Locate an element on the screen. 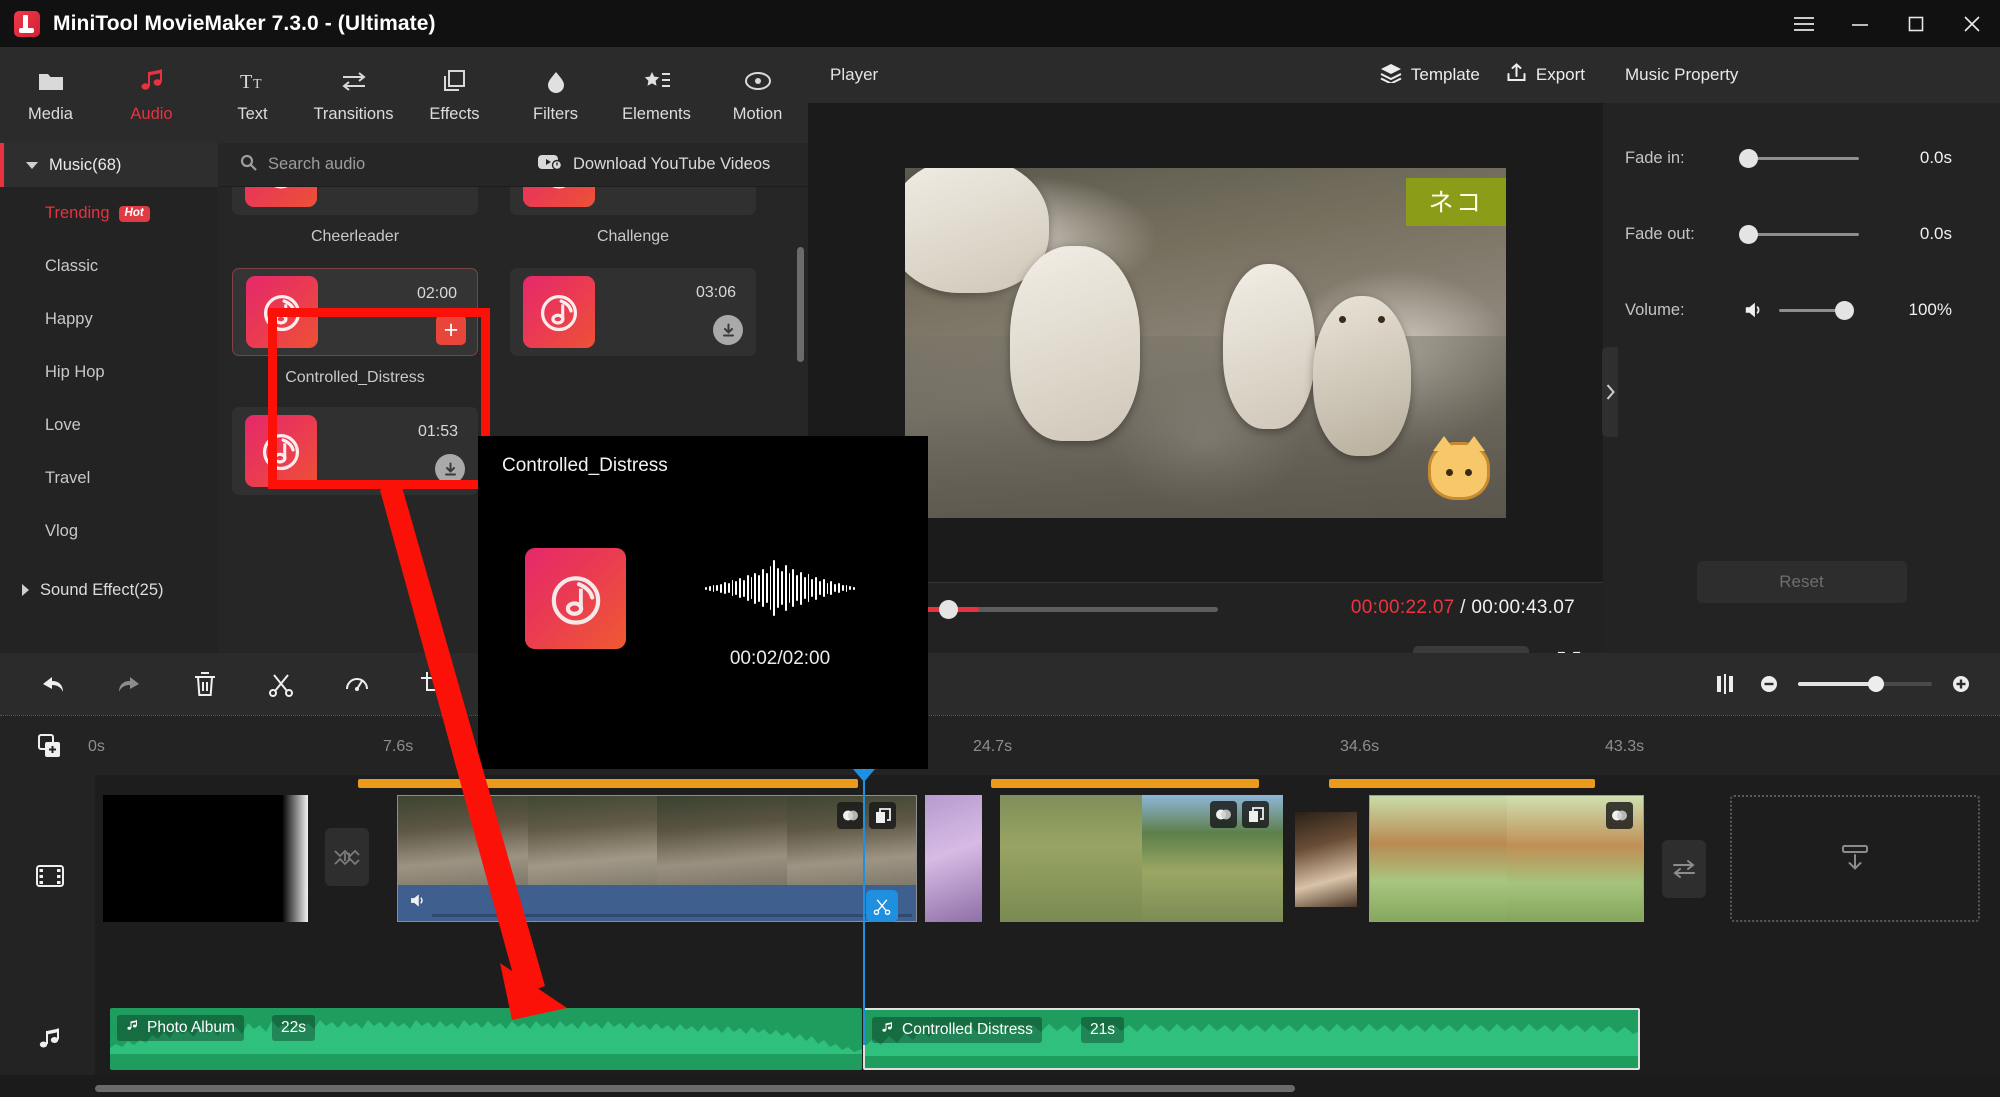  download-youtube-button: Download YouTube Videos is located at coordinates (654, 165).